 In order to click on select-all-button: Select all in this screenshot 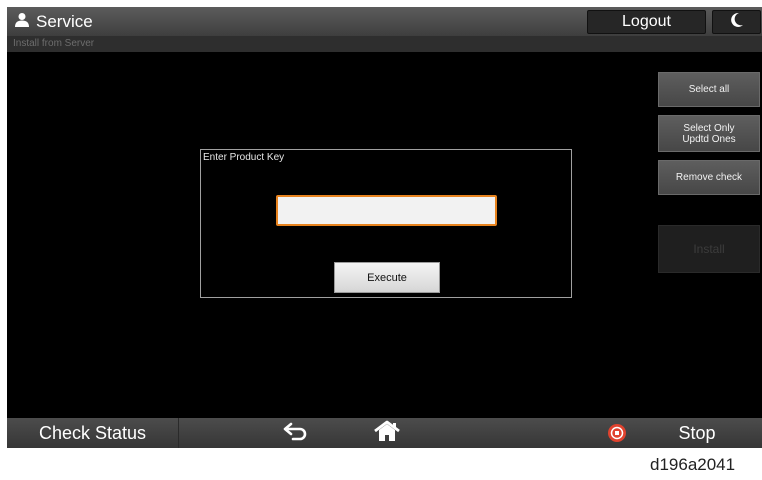, I will do `click(709, 89)`.